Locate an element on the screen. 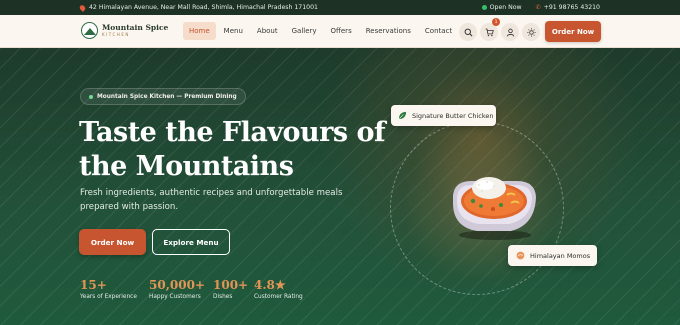  topbar-right: Open Now ✆ +91 98765 43210 is located at coordinates (575, 7).